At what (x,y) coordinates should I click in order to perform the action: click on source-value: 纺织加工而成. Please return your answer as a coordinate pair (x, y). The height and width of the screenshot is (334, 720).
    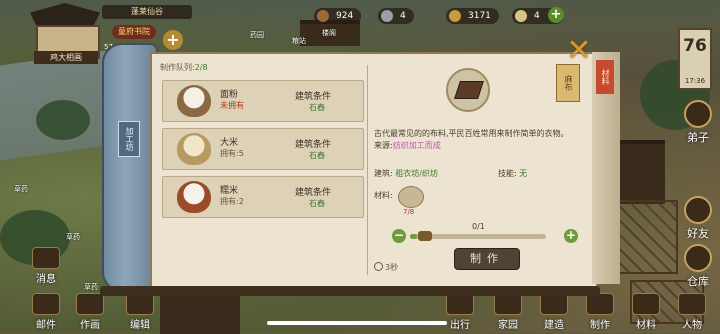
    Looking at the image, I should click on (416, 145).